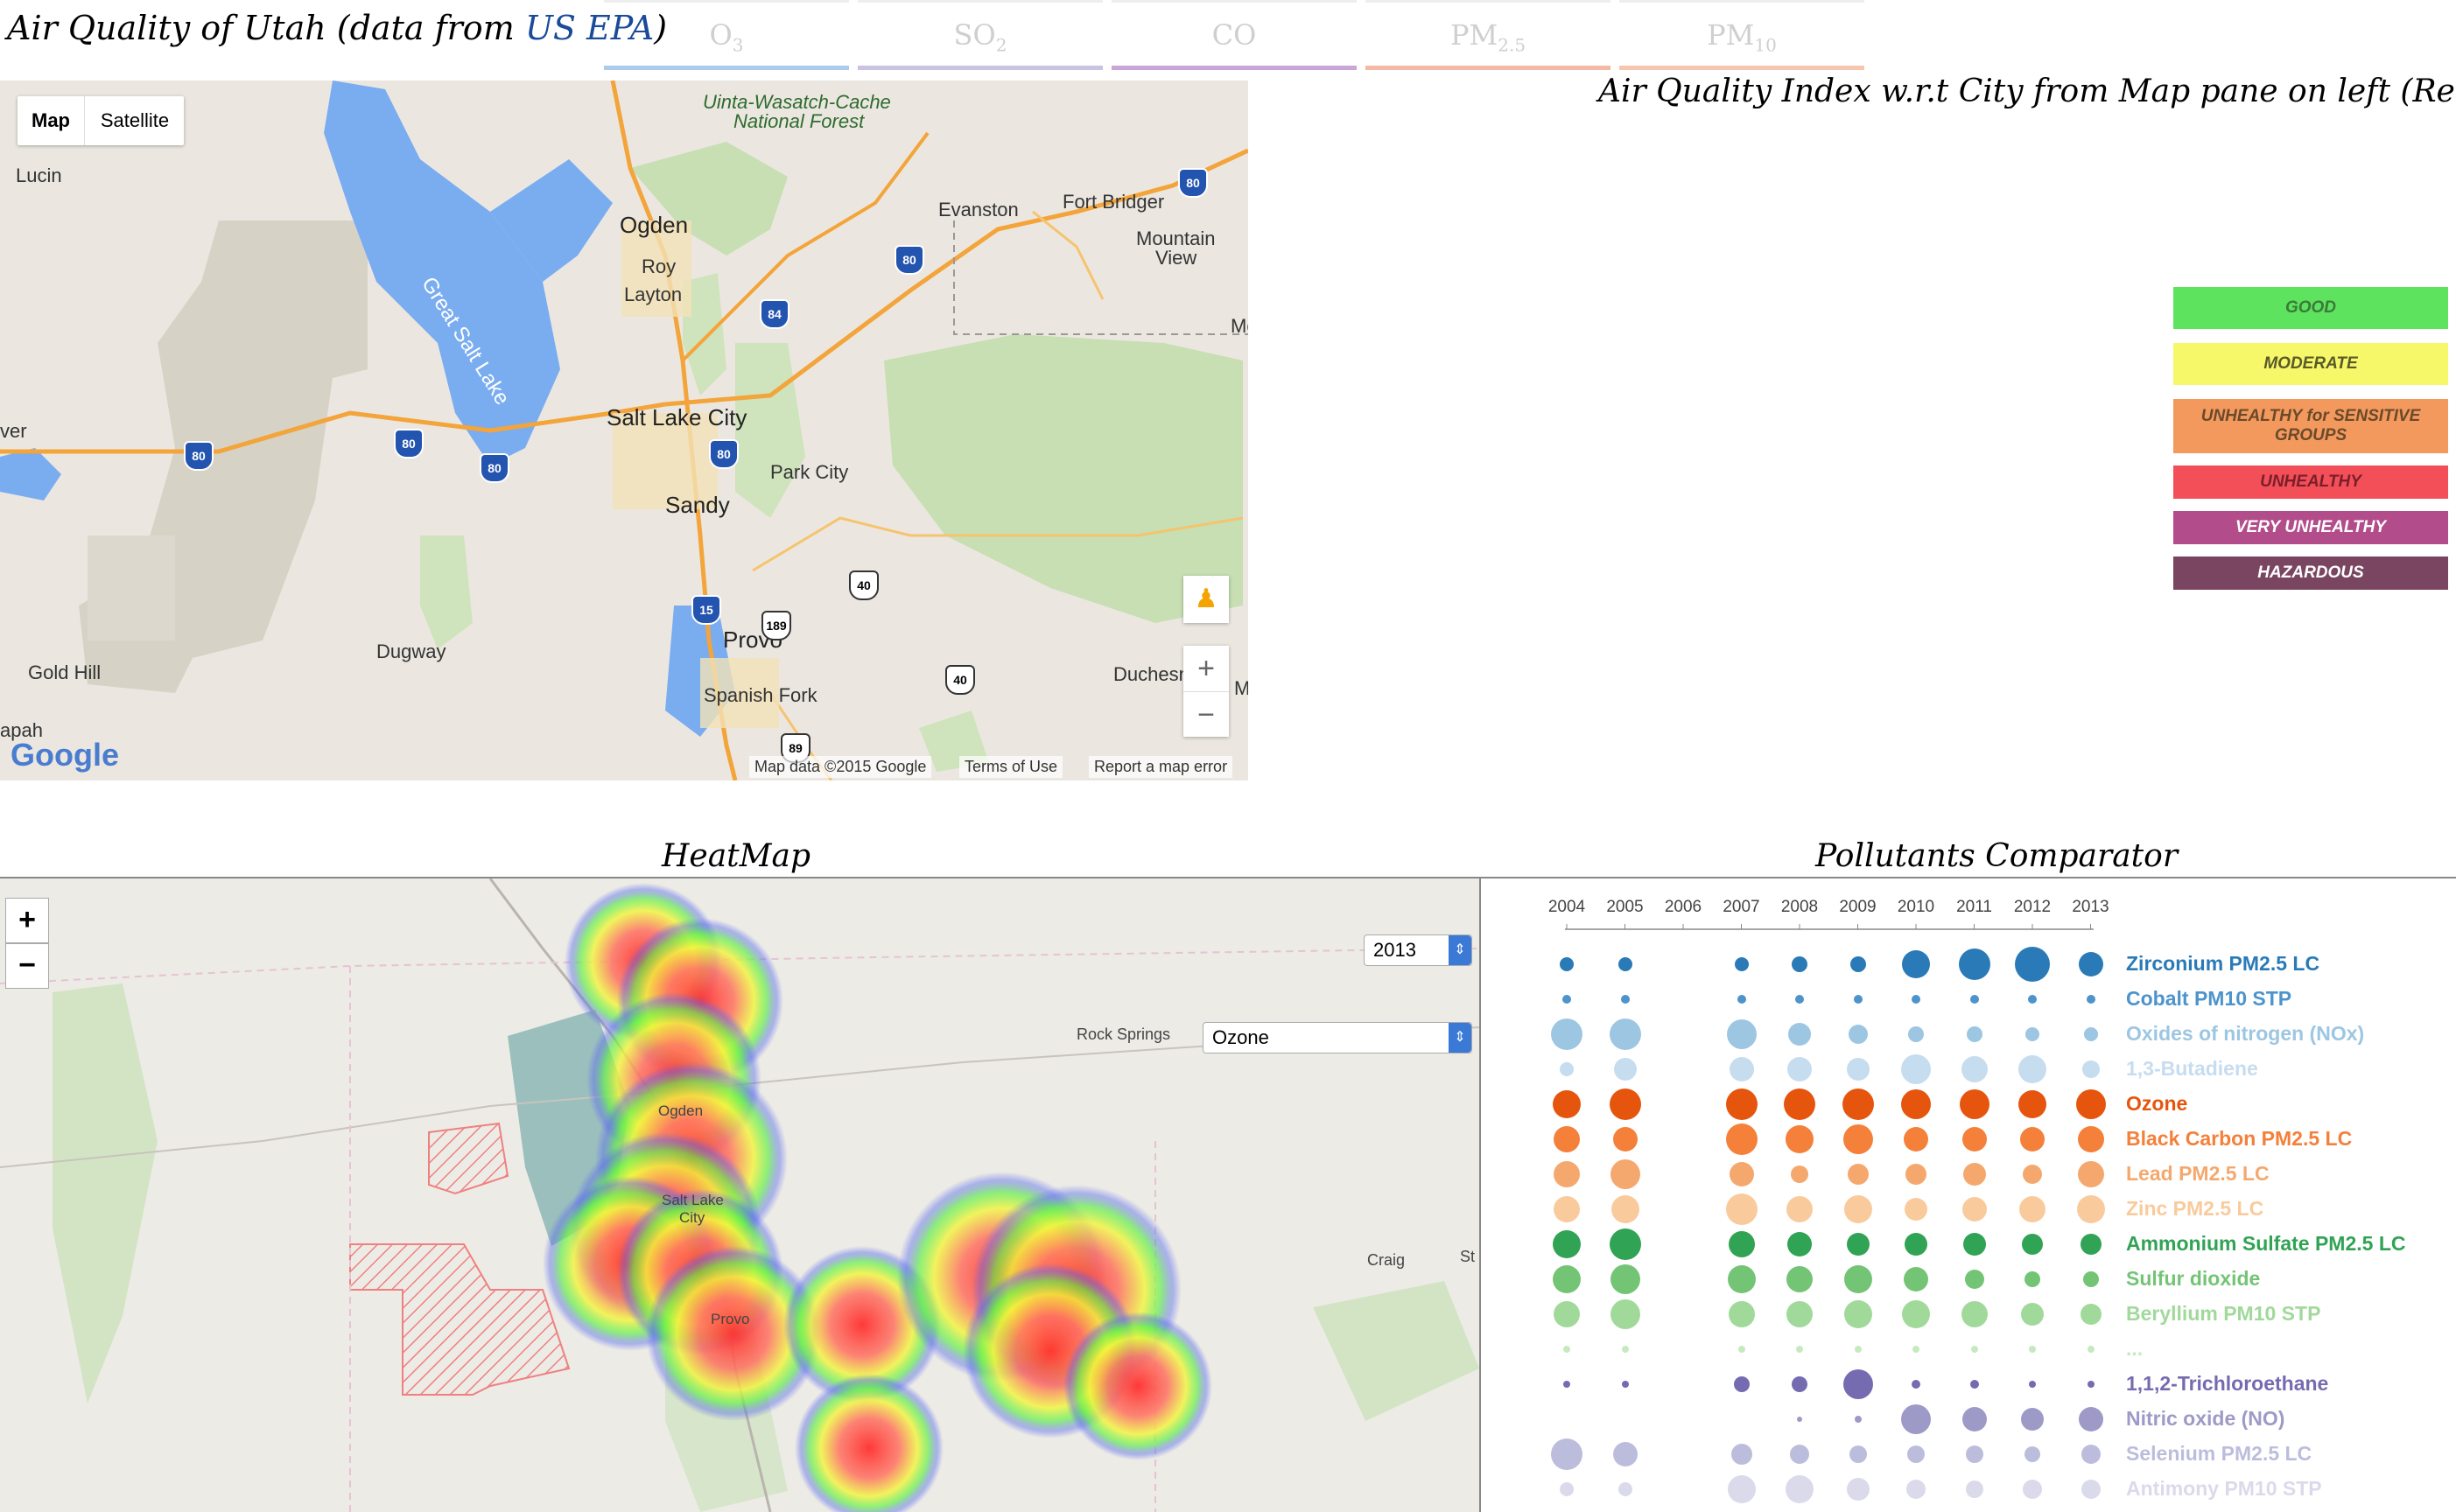 The image size is (2456, 1512). Describe the element at coordinates (1011, 767) in the screenshot. I see `terms-of-use-link: Terms of Use` at that location.